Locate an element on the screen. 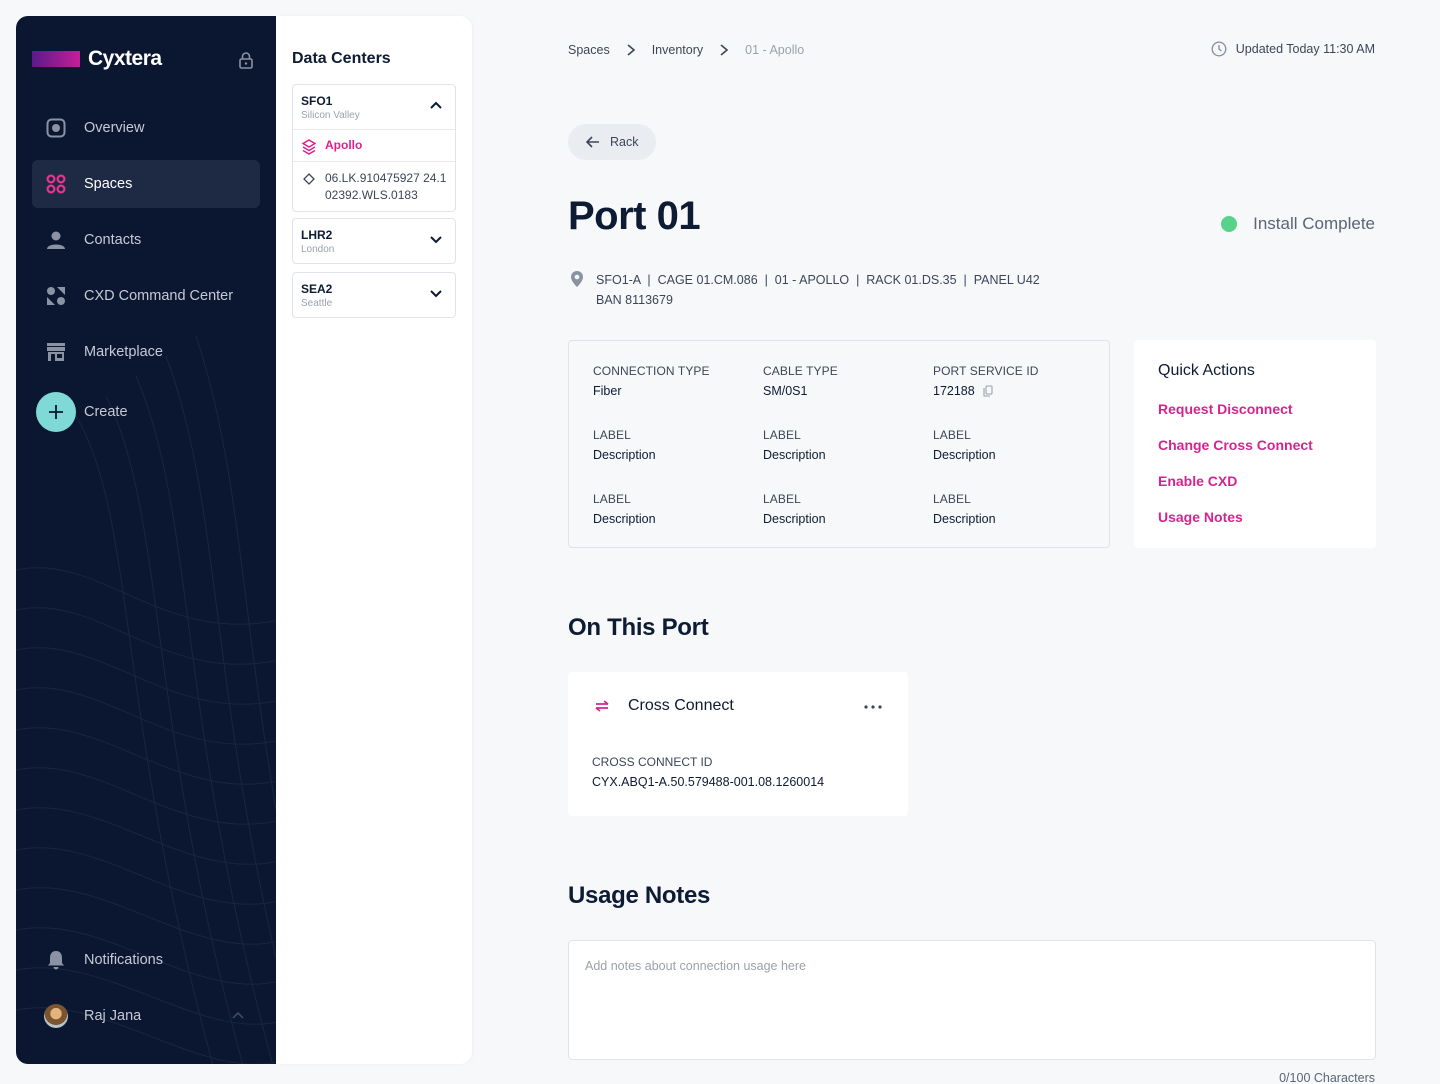 The image size is (1440, 1084). data-center-header-lhr2: LHR2 London is located at coordinates (374, 241).